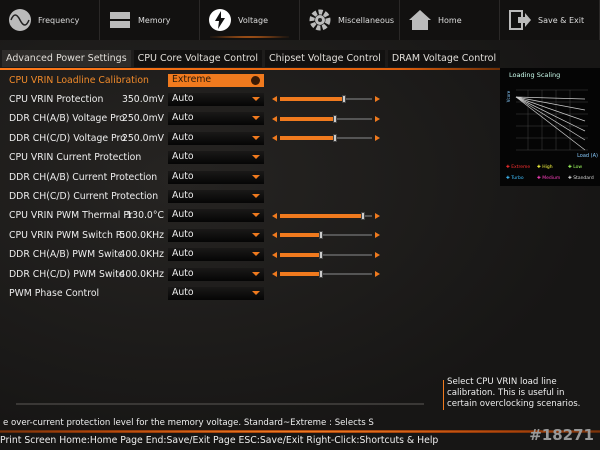  I want to click on voltage-icon, so click(220, 20).